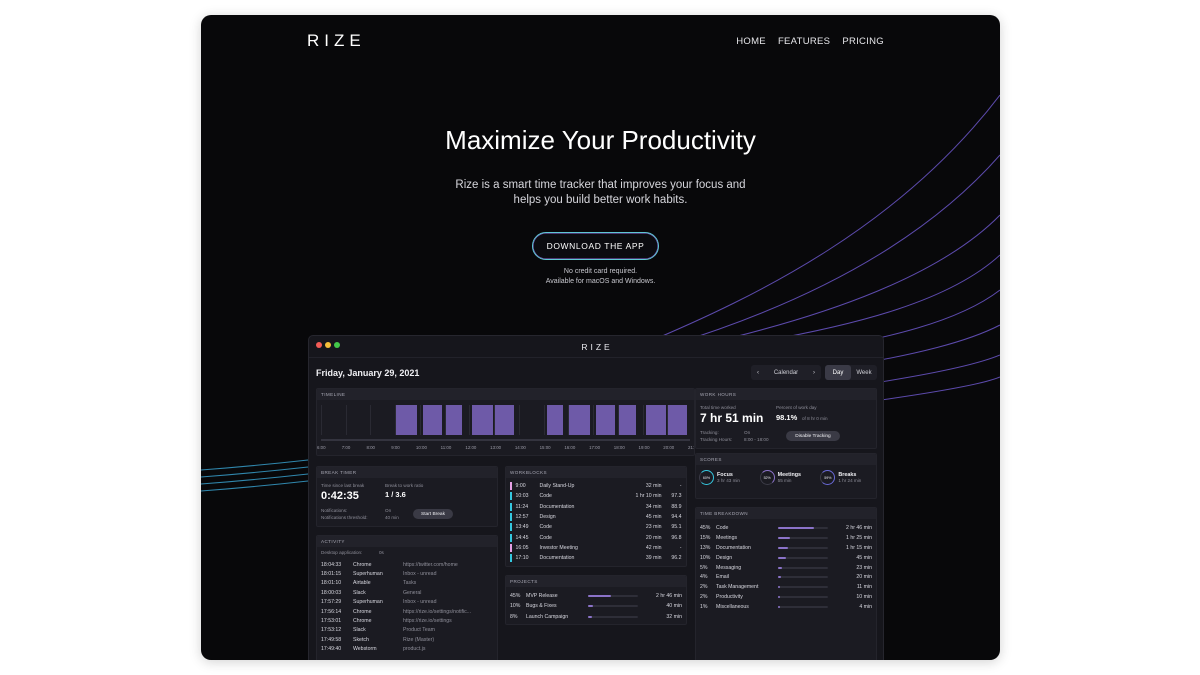 This screenshot has width=1200, height=675. What do you see at coordinates (613, 606) in the screenshot?
I see `project-meter` at bounding box center [613, 606].